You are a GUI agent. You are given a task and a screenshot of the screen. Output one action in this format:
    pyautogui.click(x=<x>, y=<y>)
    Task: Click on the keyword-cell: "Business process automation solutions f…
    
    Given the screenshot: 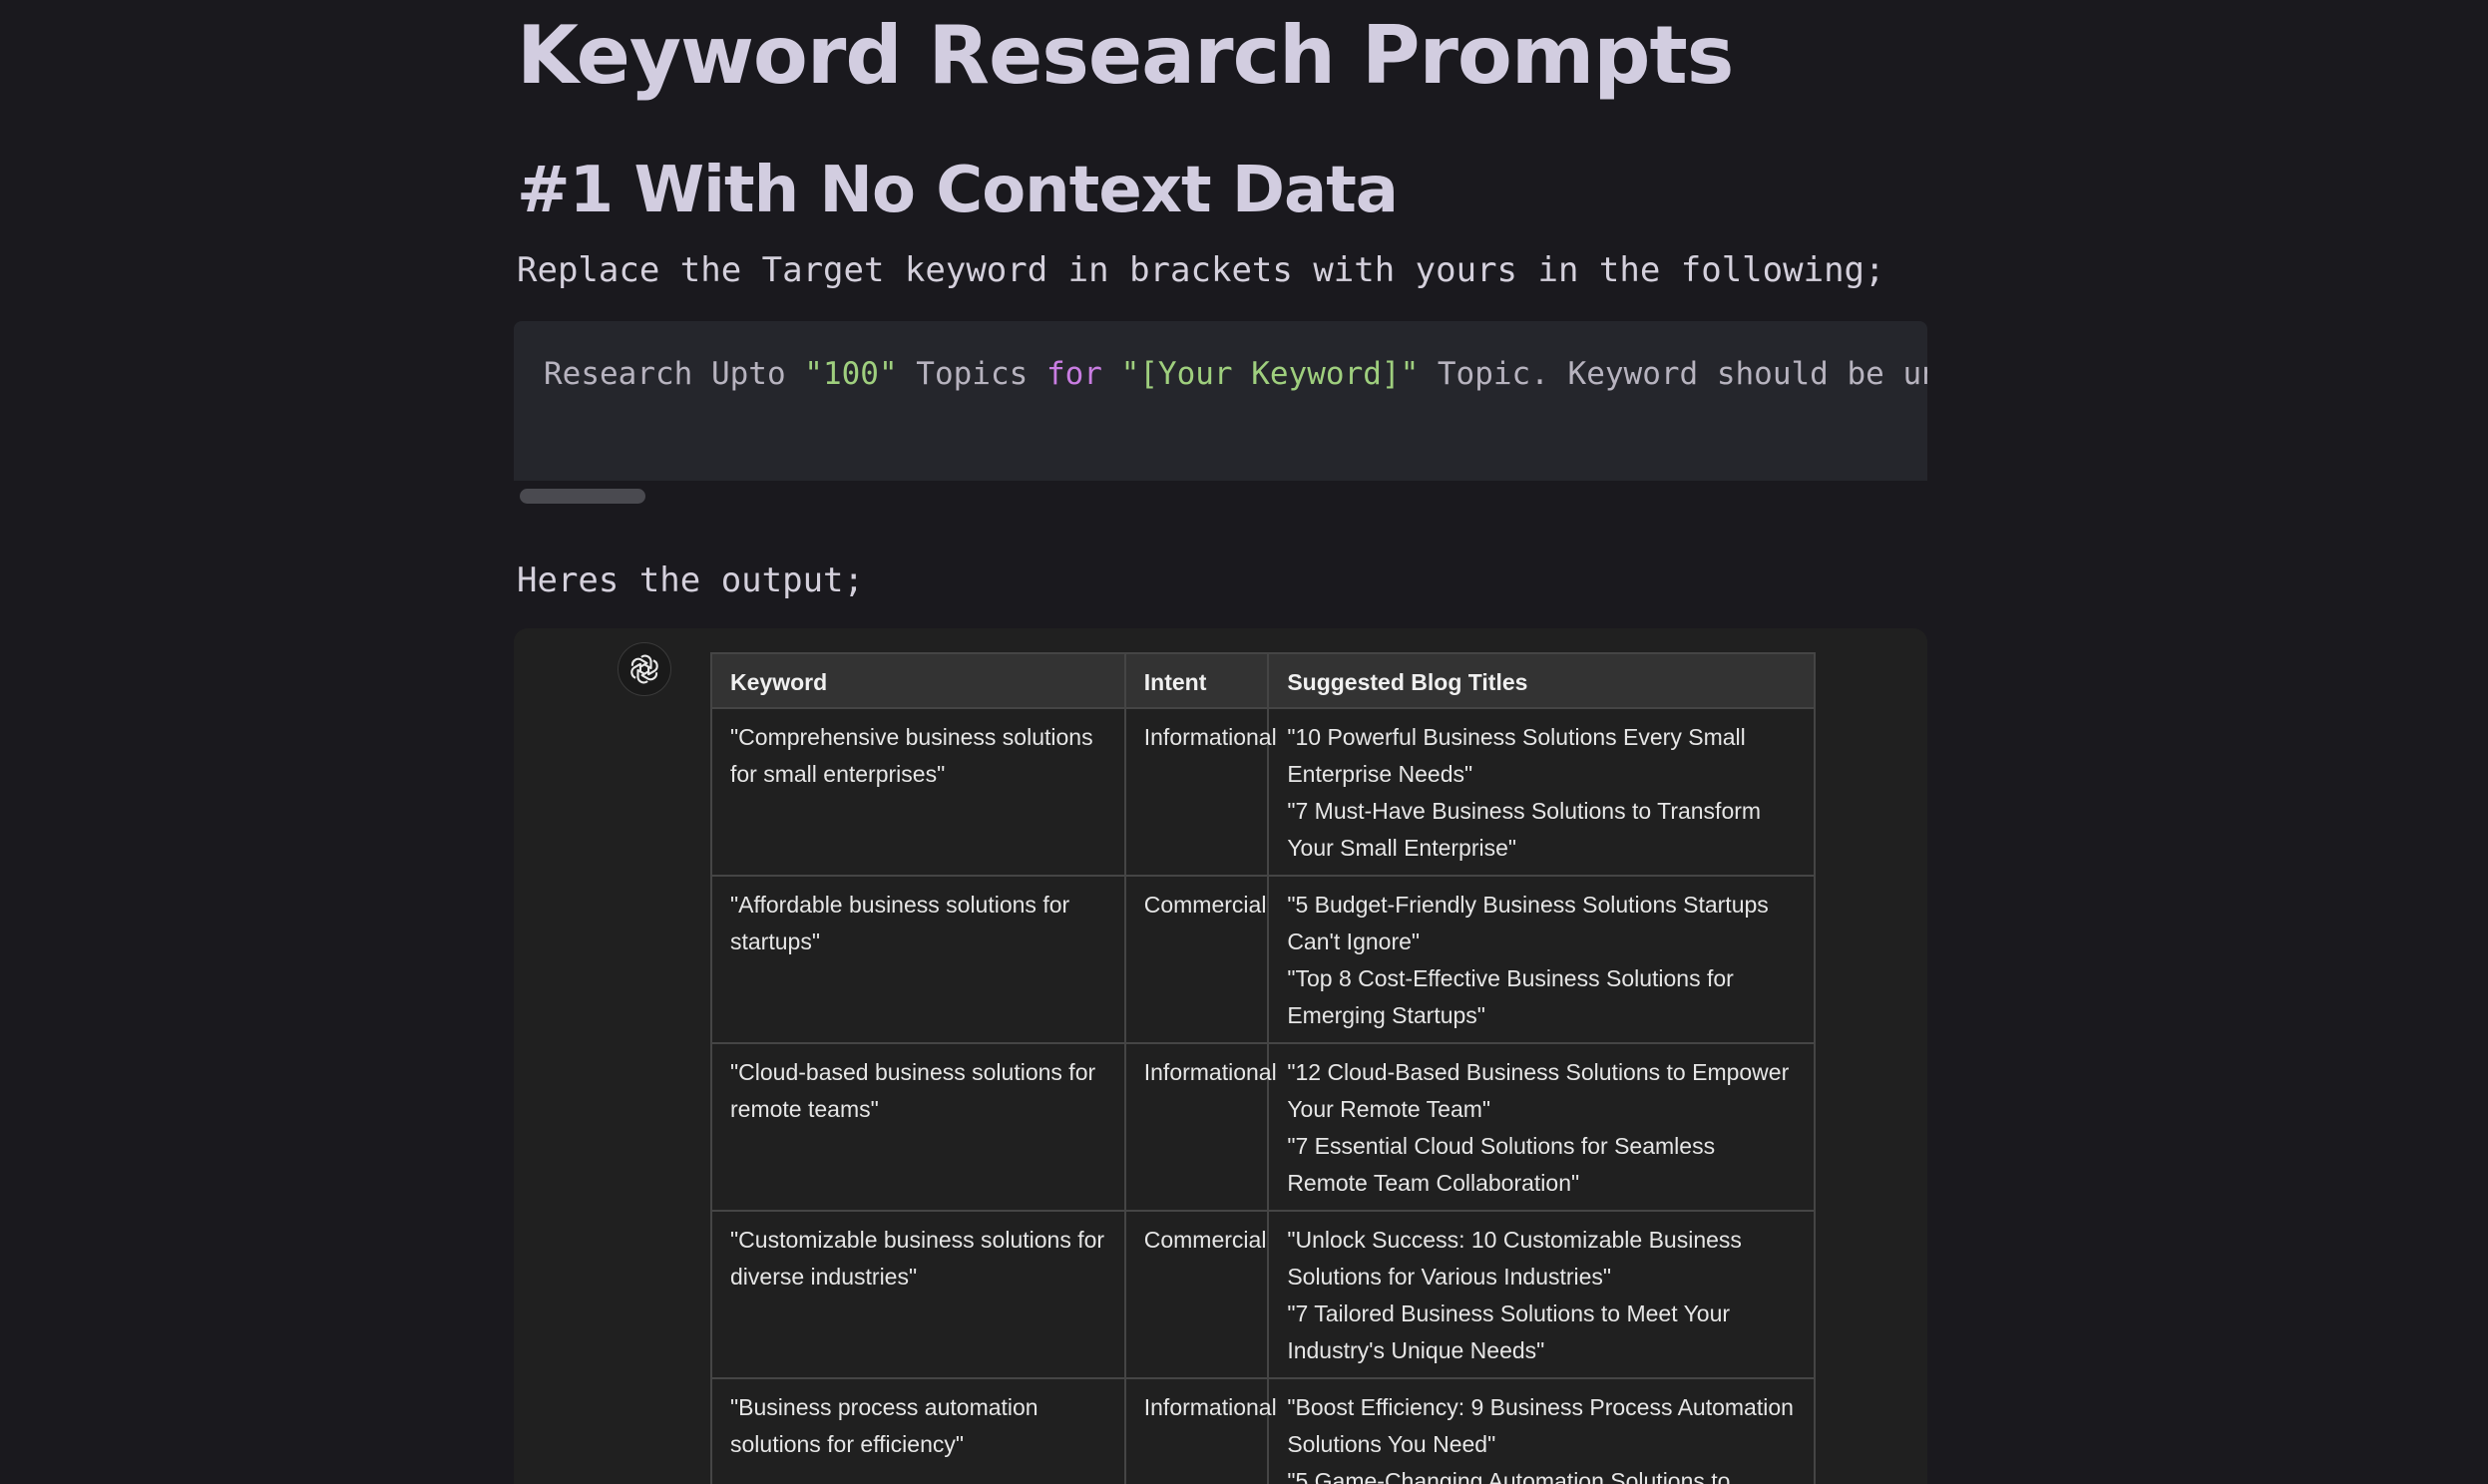 What is the action you would take?
    pyautogui.click(x=918, y=1430)
    